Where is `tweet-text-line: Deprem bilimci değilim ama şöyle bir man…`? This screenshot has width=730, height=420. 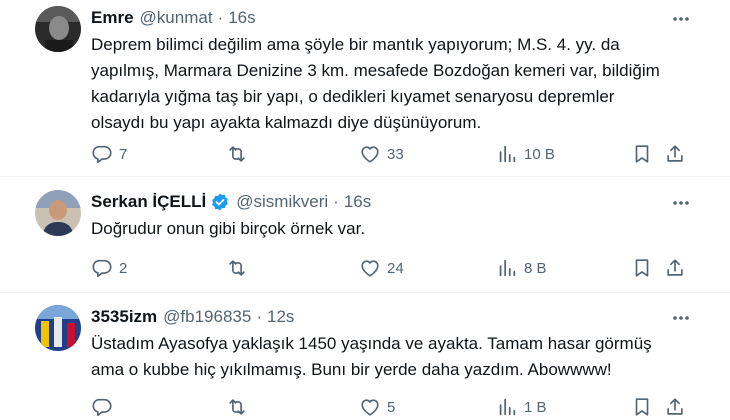 tweet-text-line: Deprem bilimci değilim ama şöyle bir man… is located at coordinates (355, 44).